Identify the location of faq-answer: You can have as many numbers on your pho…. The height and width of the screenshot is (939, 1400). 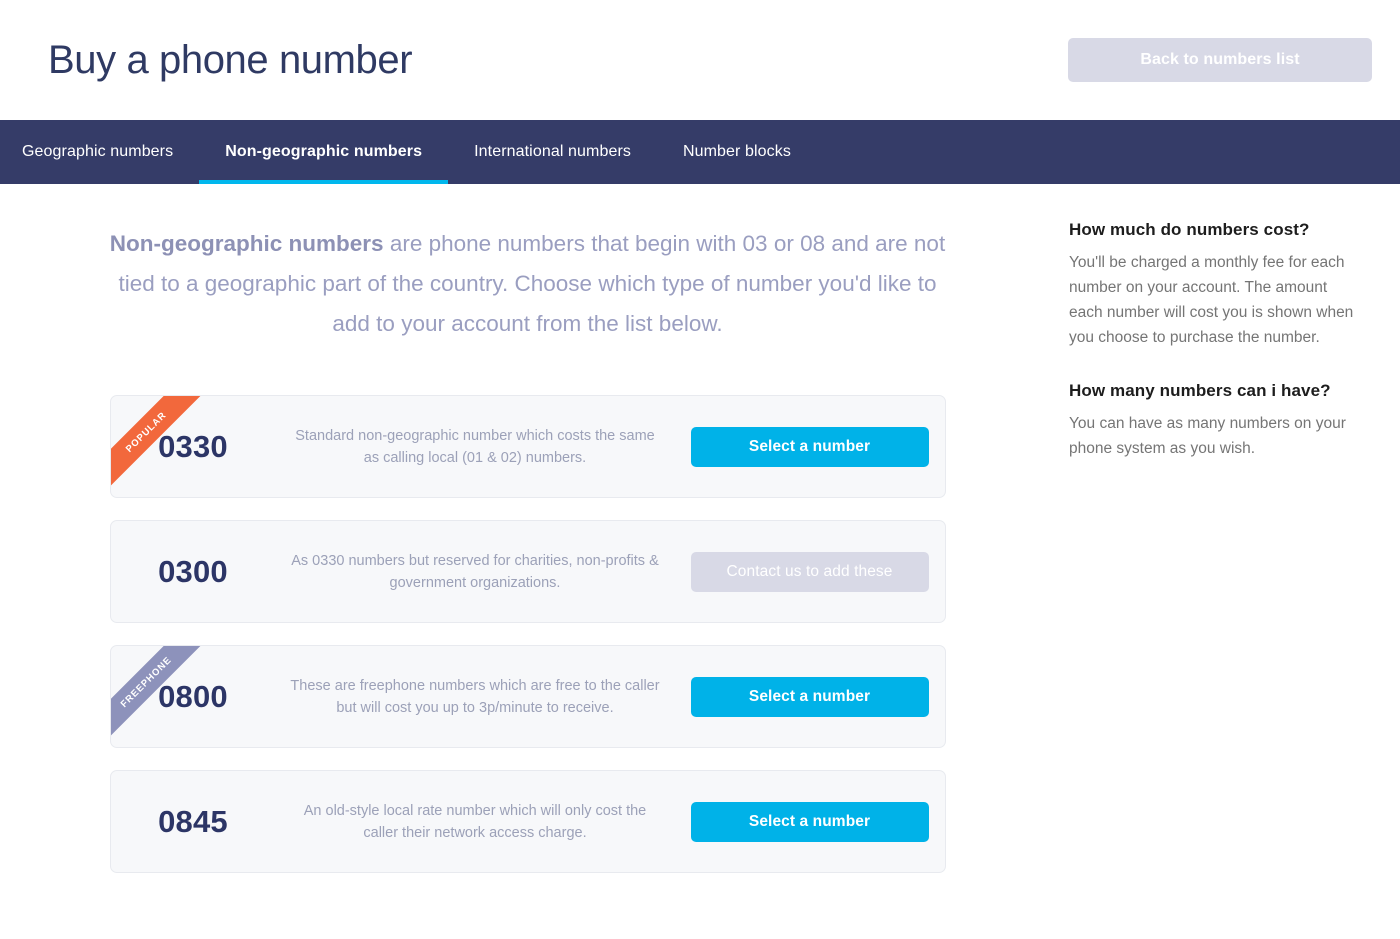
(1207, 436).